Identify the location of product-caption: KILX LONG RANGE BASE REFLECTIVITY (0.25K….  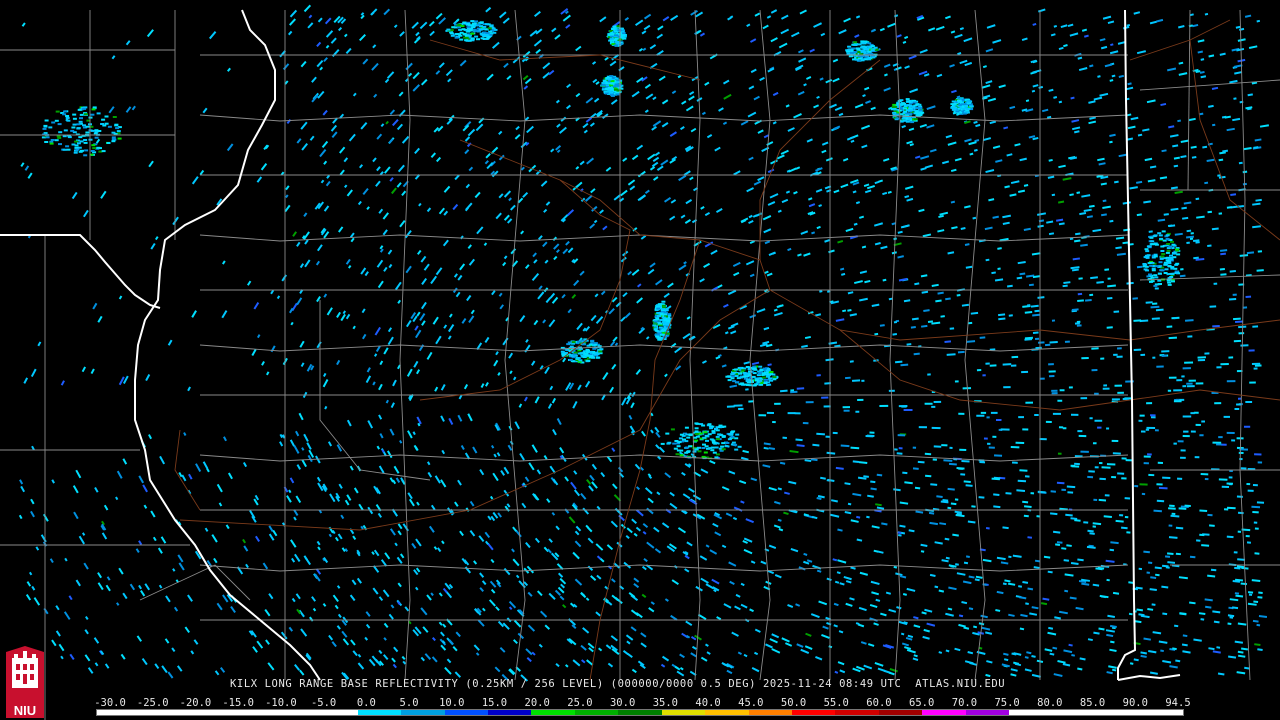
(618, 684).